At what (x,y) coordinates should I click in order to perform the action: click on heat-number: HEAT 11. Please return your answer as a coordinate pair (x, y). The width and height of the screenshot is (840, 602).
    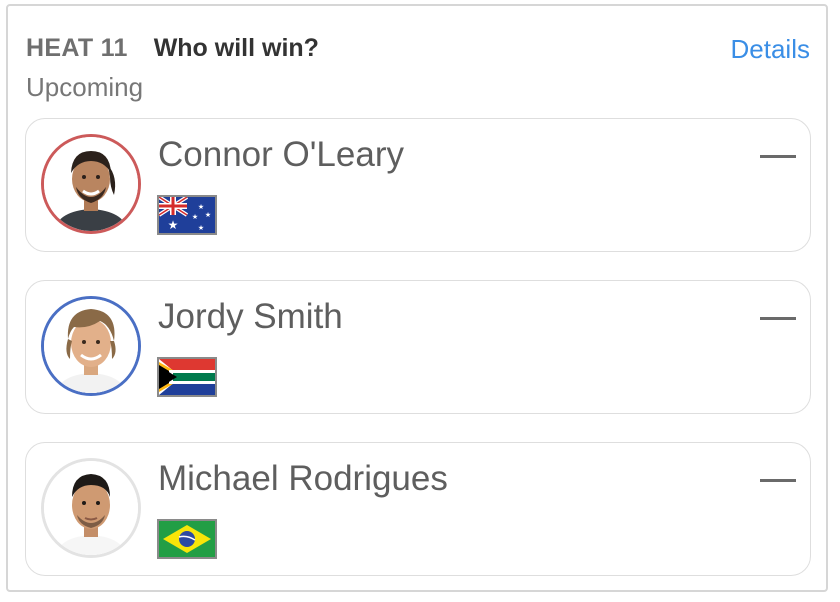
    Looking at the image, I should click on (77, 48).